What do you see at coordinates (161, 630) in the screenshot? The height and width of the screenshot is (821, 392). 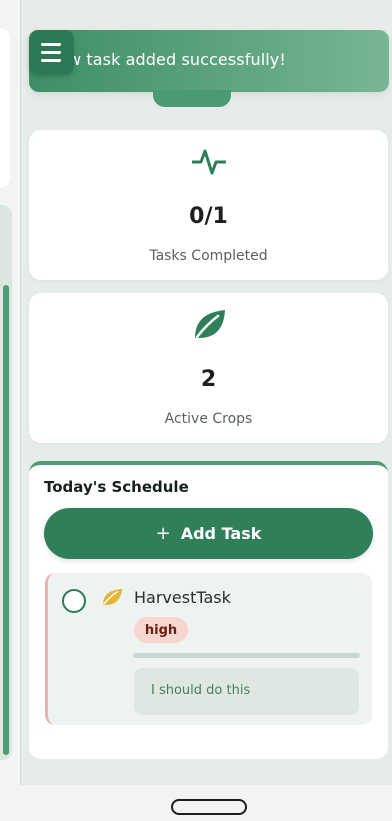 I see `priority-badge: high` at bounding box center [161, 630].